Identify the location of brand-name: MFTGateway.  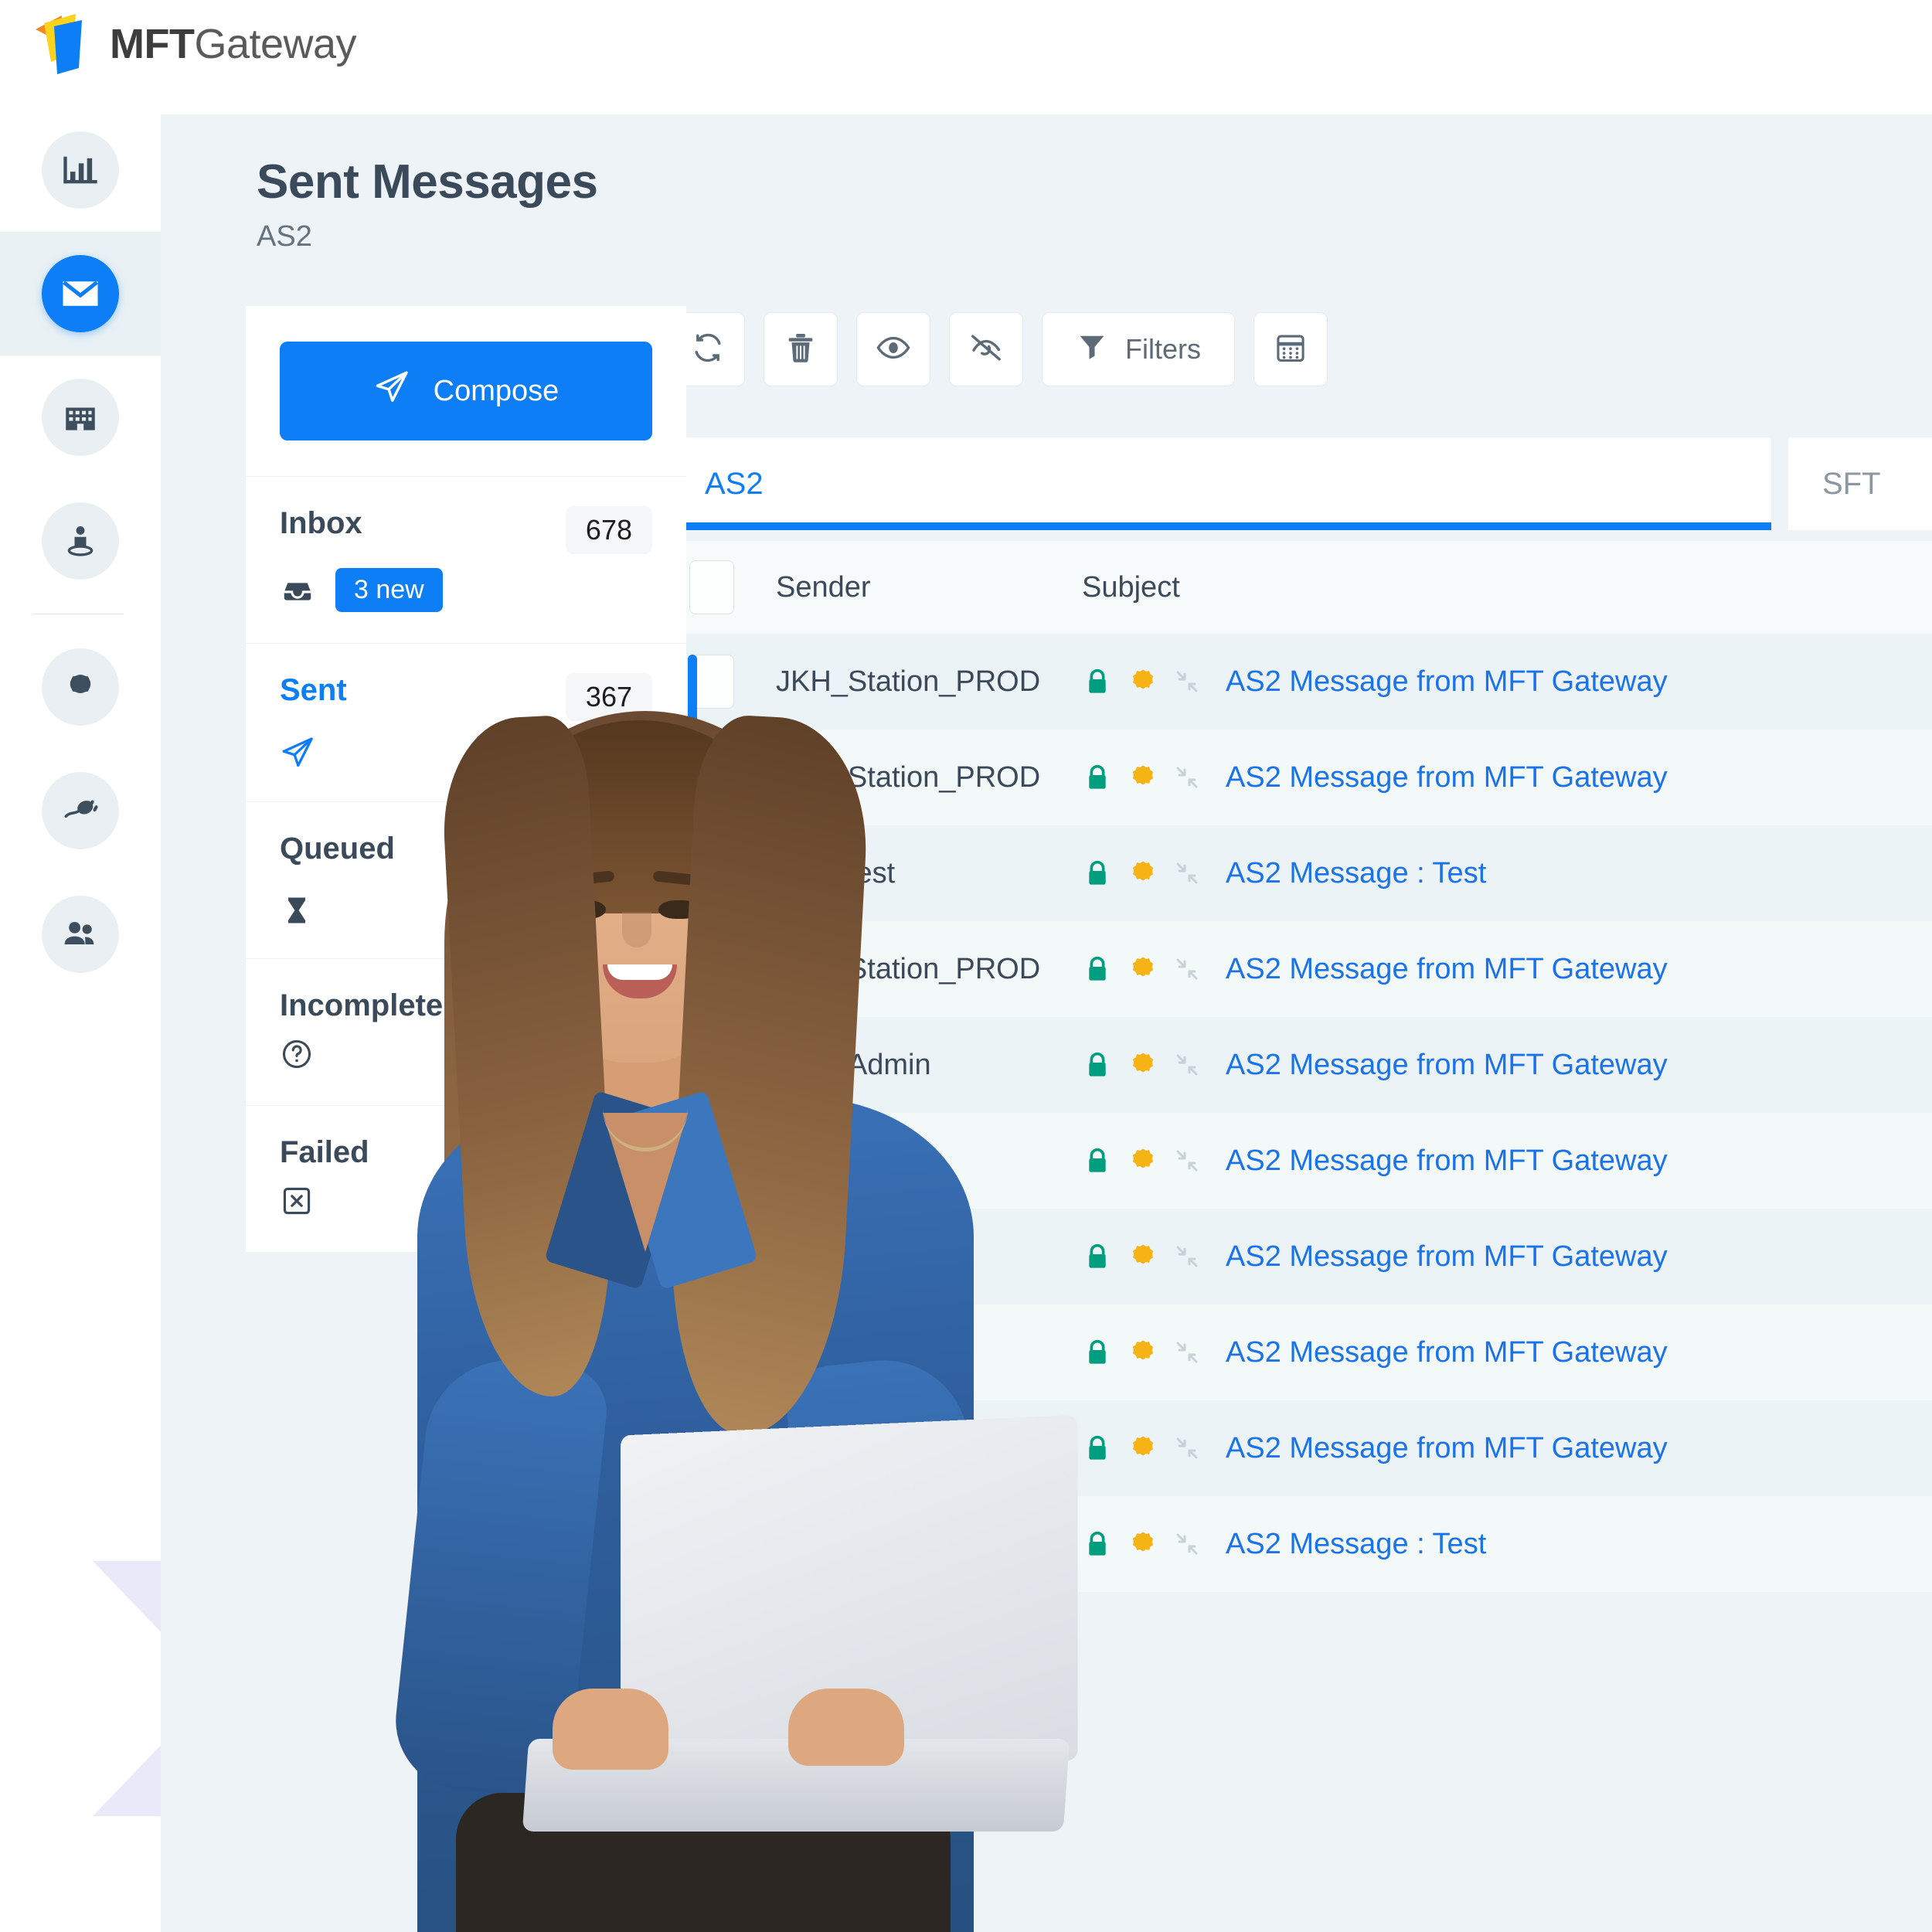
(234, 44).